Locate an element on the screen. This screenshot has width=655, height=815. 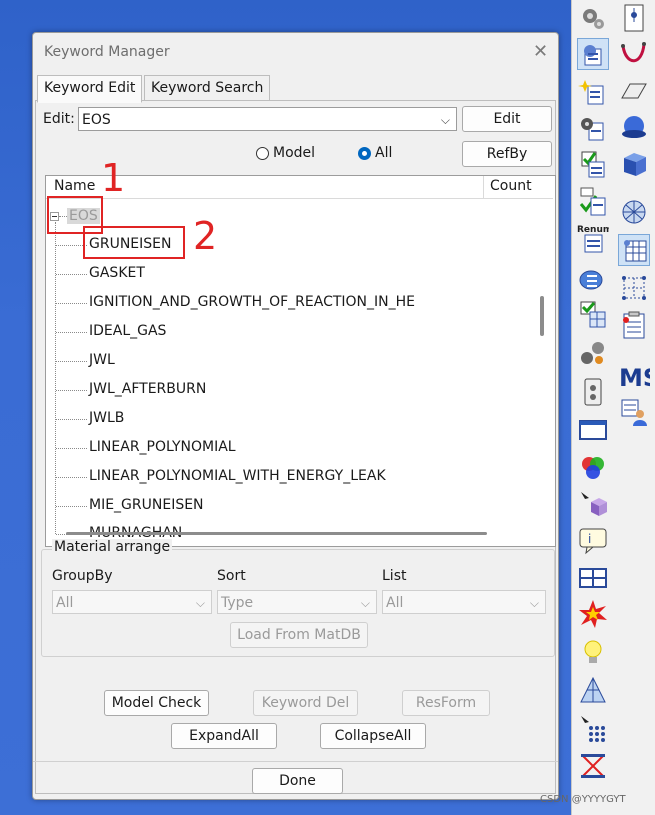
table-grid-icon is located at coordinates (634, 250).